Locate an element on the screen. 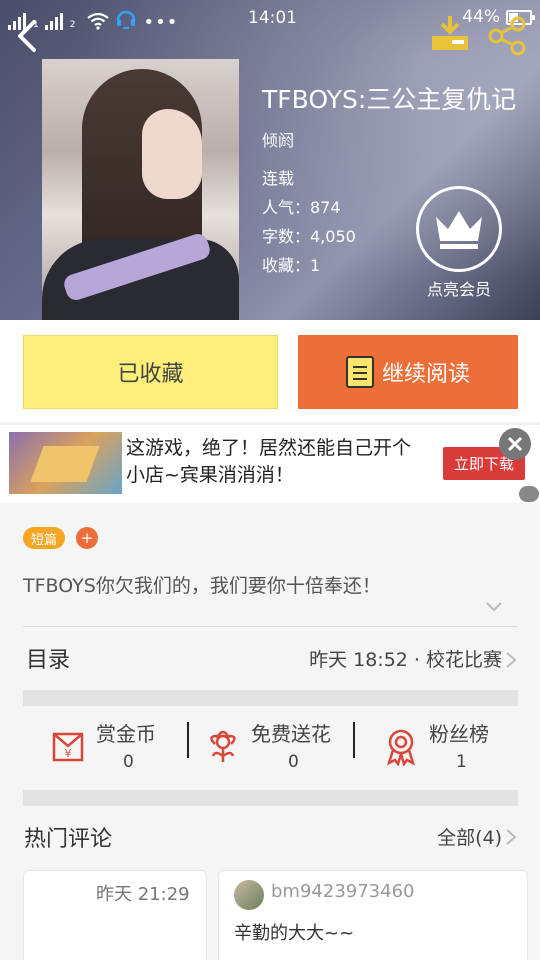  book-cover-image is located at coordinates (140, 189).